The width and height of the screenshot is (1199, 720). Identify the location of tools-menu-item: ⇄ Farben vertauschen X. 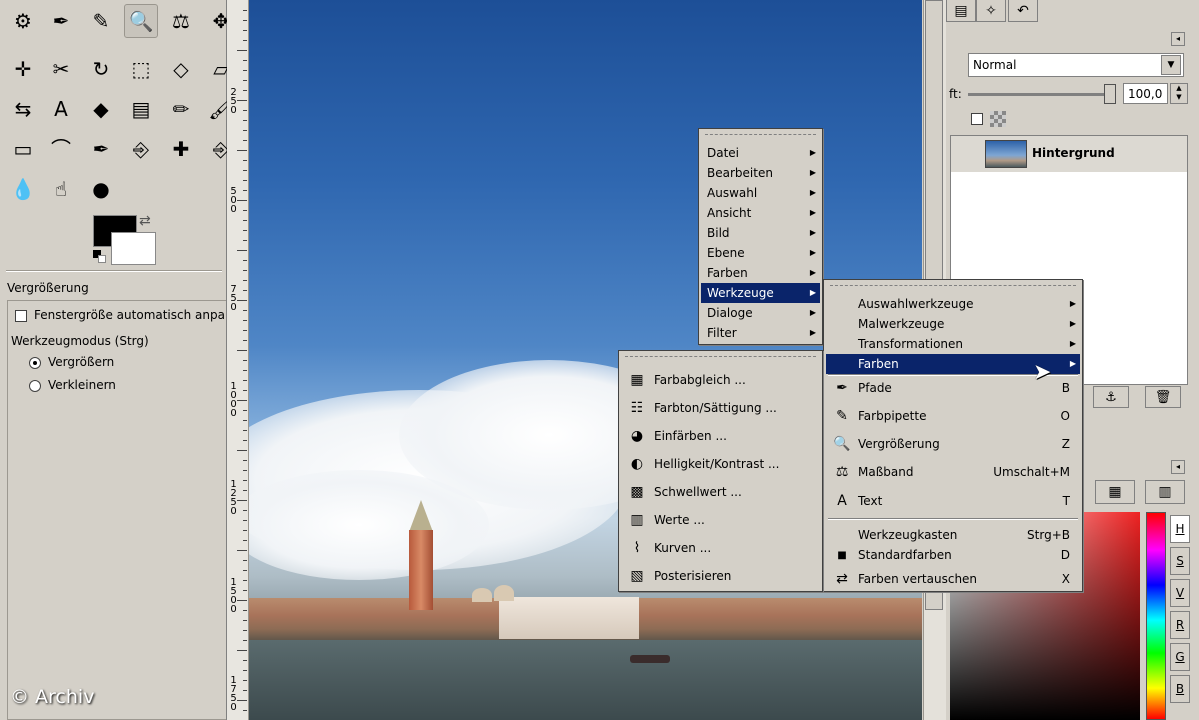
(953, 579).